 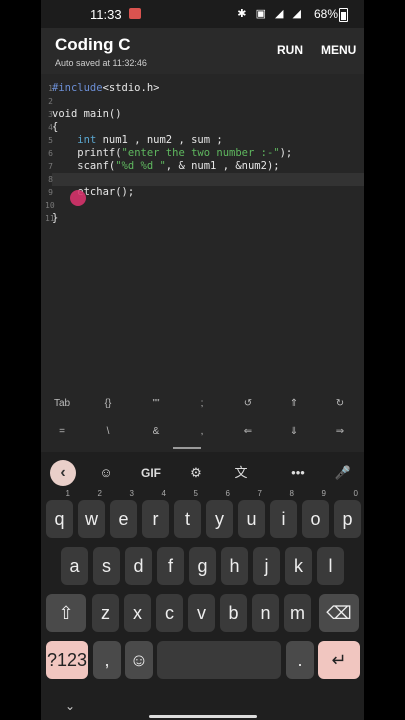 I want to click on hide-keyboard-icon: ⌄, so click(x=70, y=706).